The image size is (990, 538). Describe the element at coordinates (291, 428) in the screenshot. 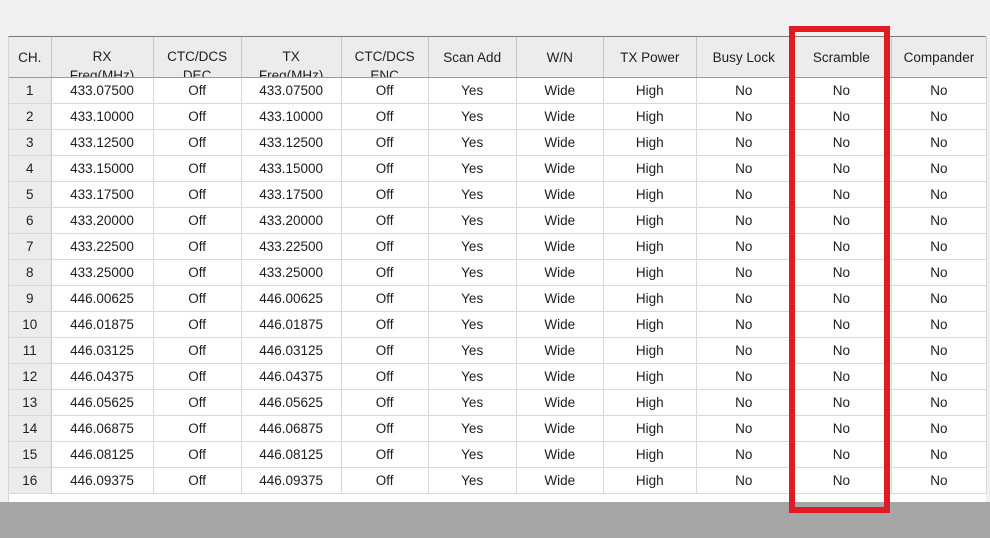

I see `cell-tx_freq: 446.06875` at that location.